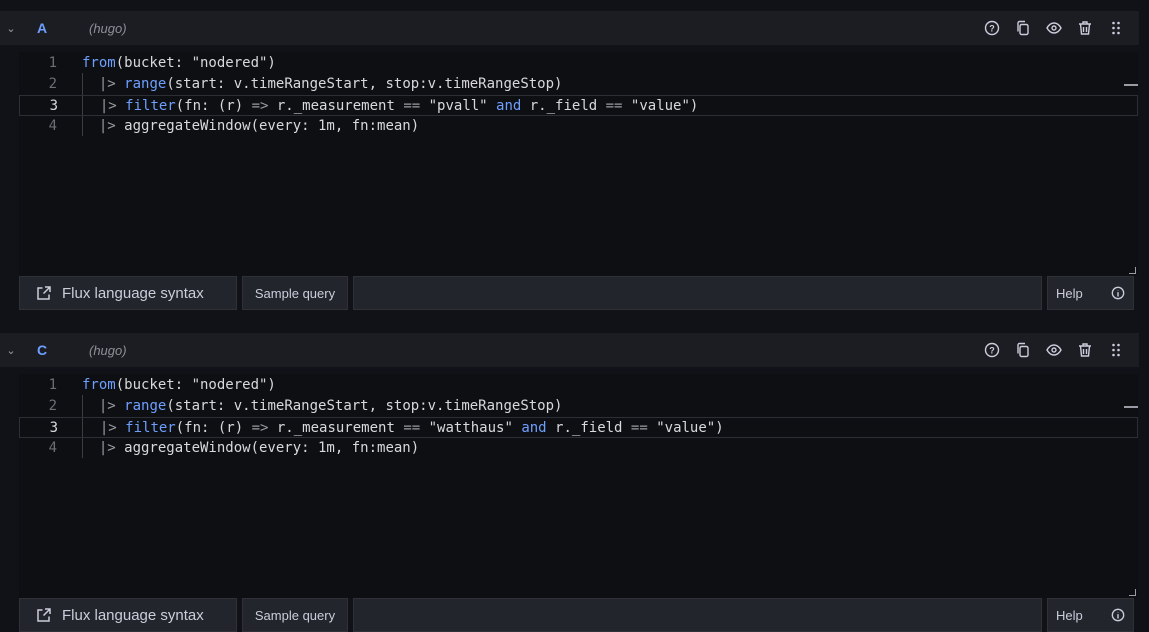 The width and height of the screenshot is (1149, 632). Describe the element at coordinates (471, 428) in the screenshot. I see `code-token: "watthaus"` at that location.